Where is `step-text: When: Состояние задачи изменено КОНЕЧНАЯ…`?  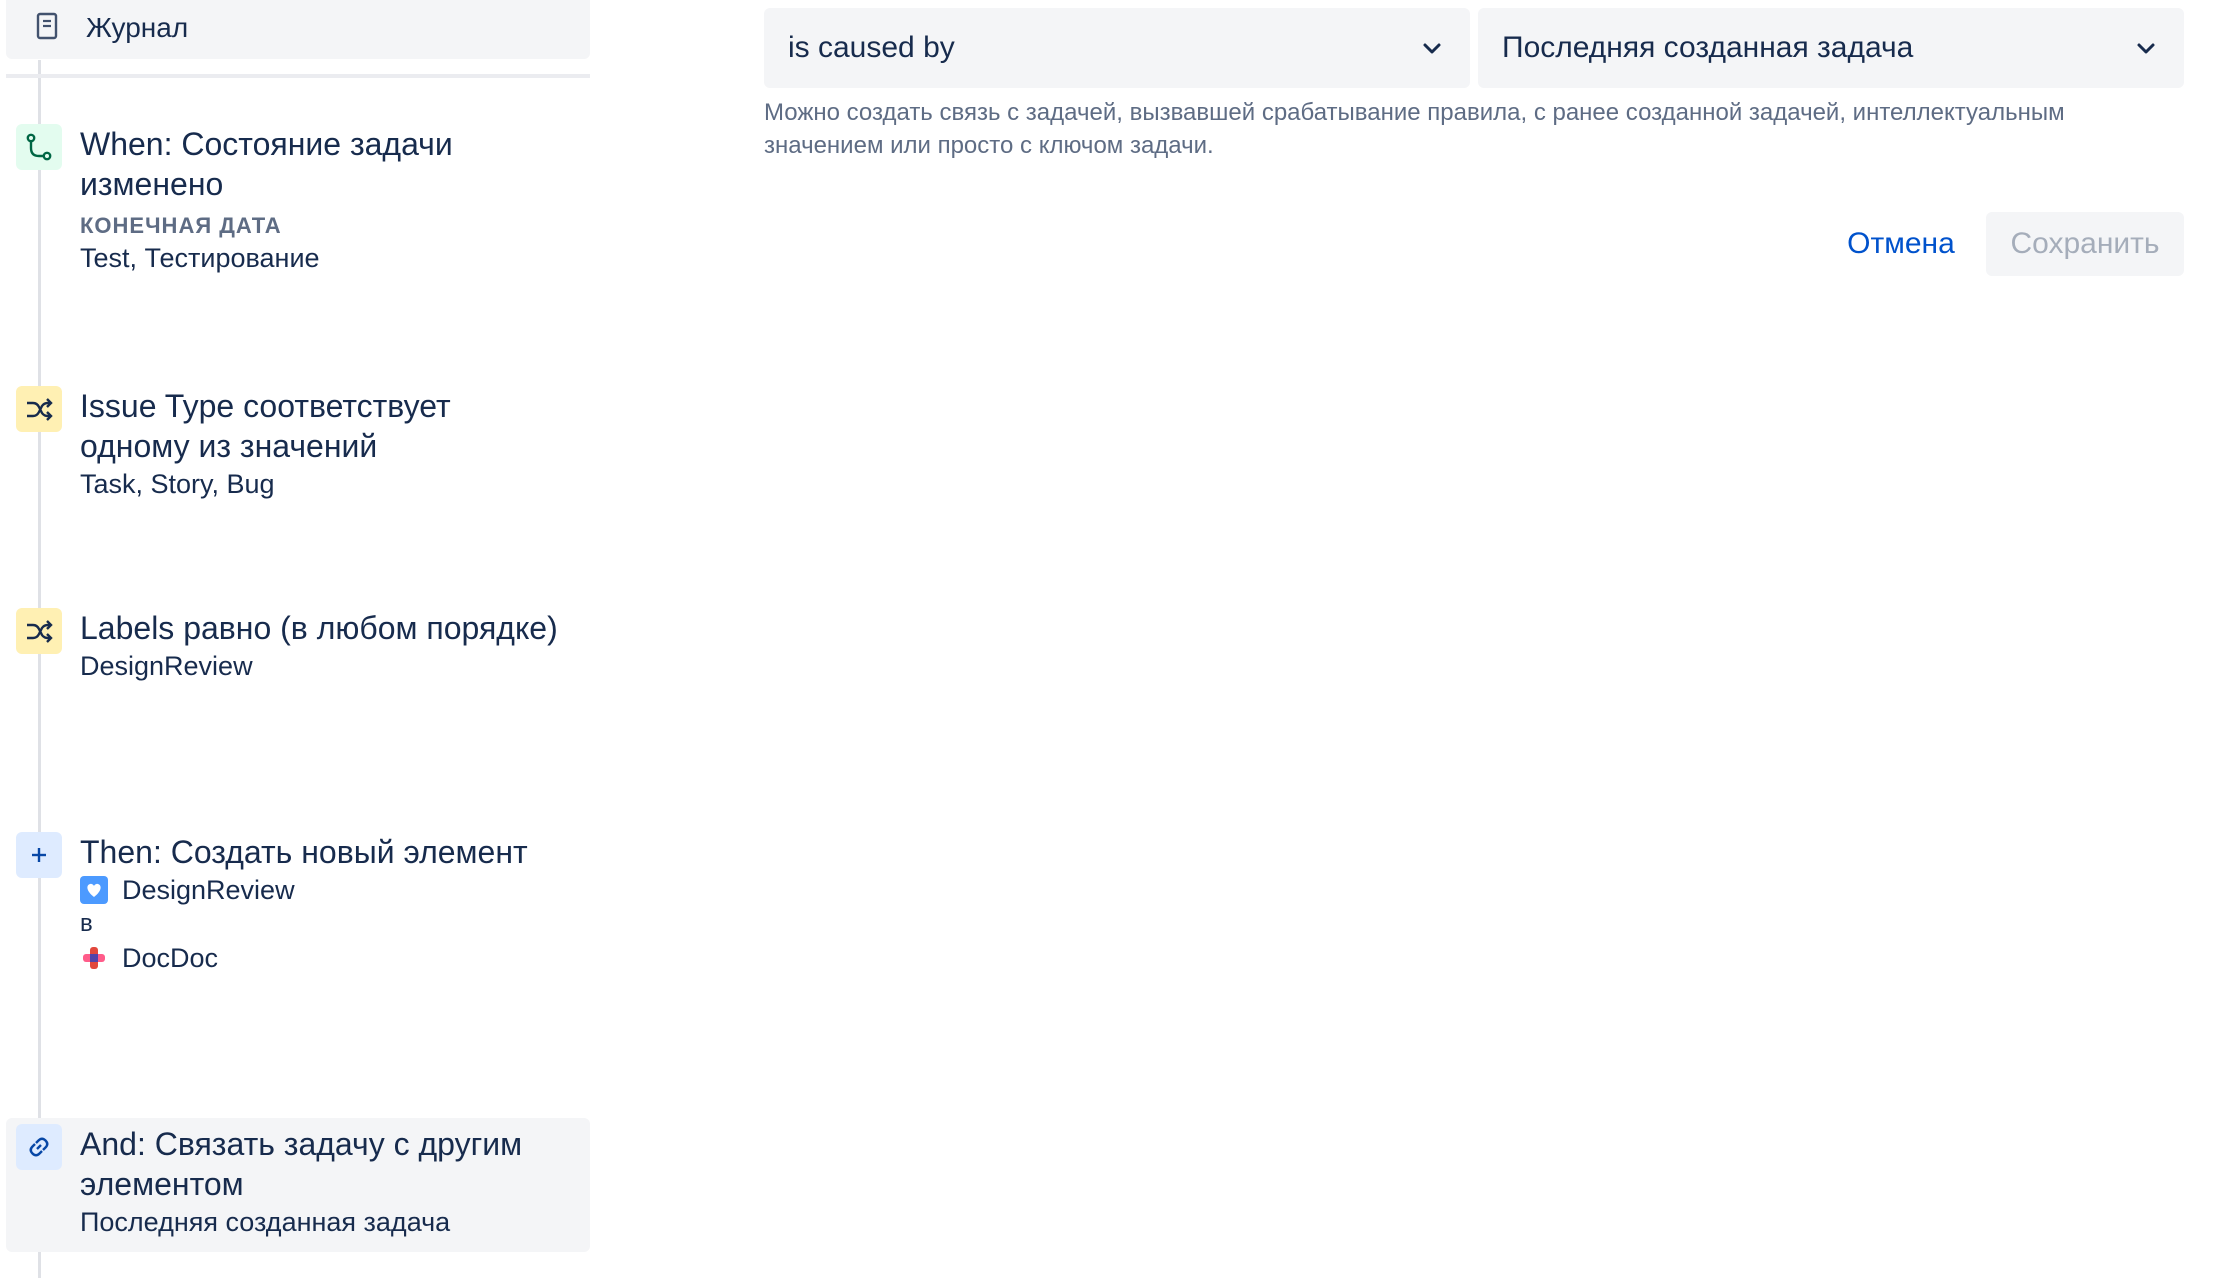 step-text: When: Состояние задачи изменено КОНЕЧНАЯ… is located at coordinates (320, 200).